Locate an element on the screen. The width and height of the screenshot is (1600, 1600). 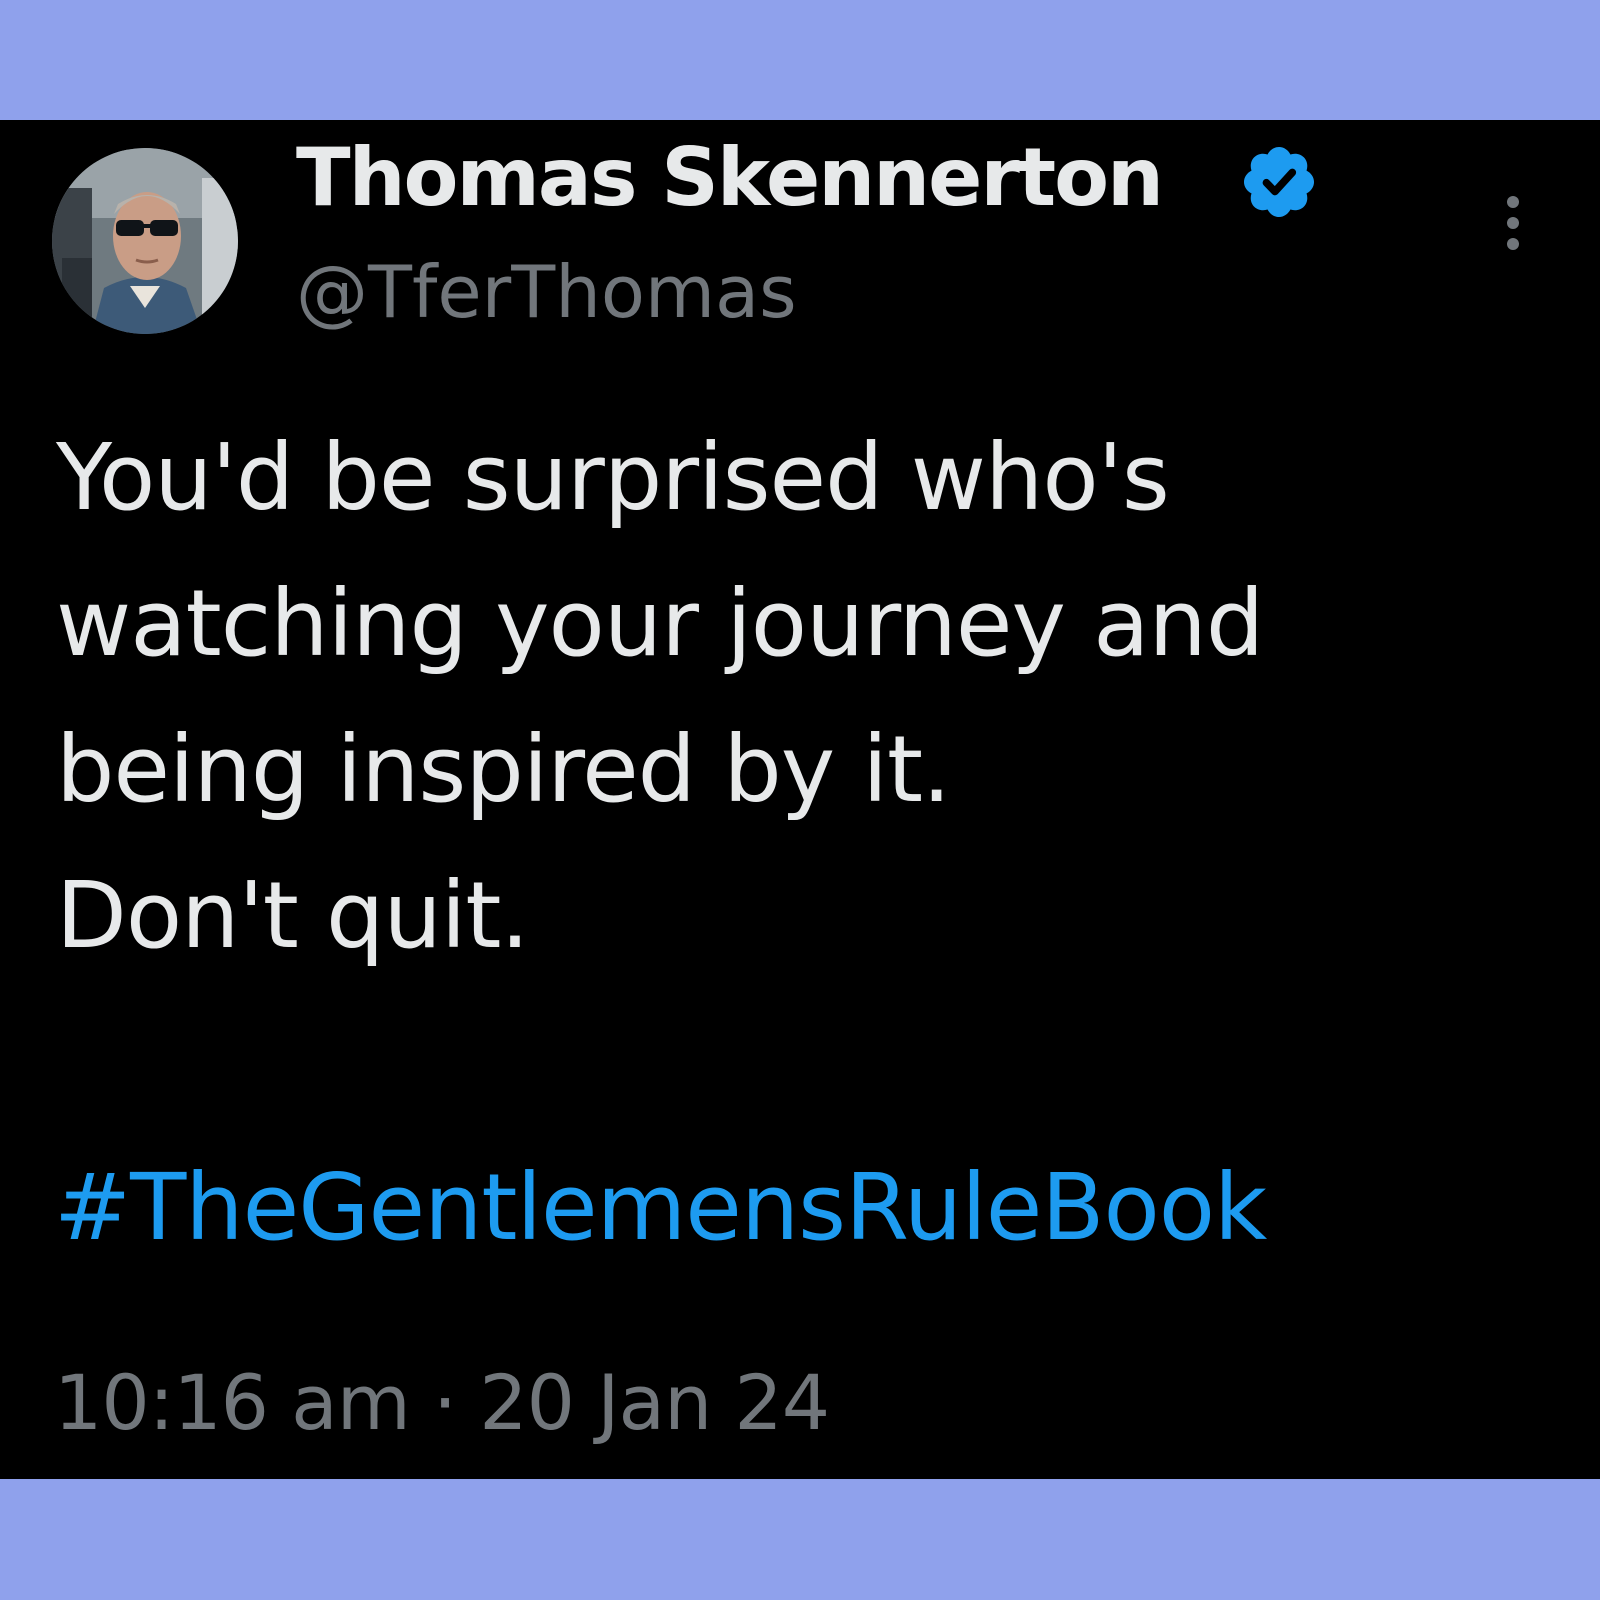
profile-photo-icon is located at coordinates (145, 241).